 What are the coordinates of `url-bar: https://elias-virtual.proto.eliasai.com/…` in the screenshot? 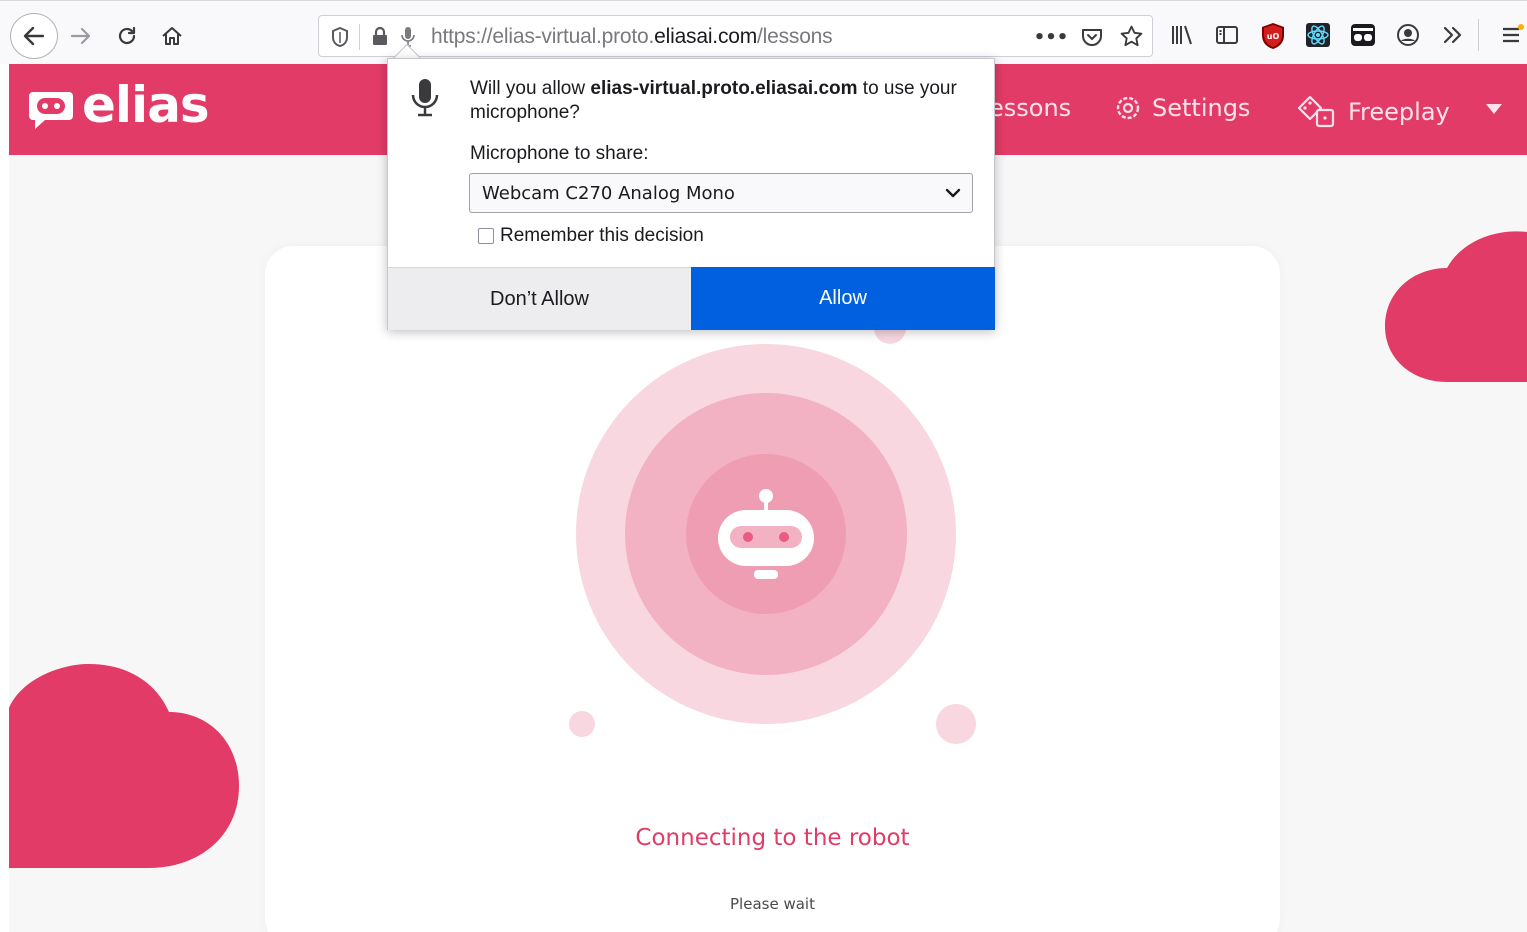 It's located at (735, 36).